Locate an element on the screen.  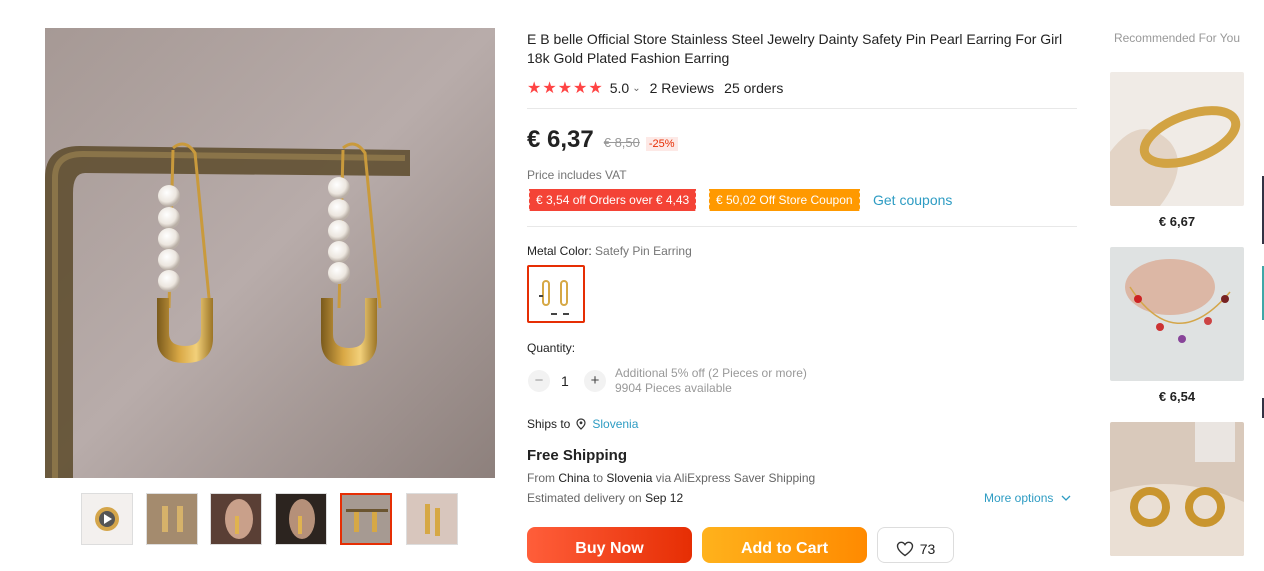
coupon-orders: € 3,54 off Orders over € 4,43 is located at coordinates (612, 200).